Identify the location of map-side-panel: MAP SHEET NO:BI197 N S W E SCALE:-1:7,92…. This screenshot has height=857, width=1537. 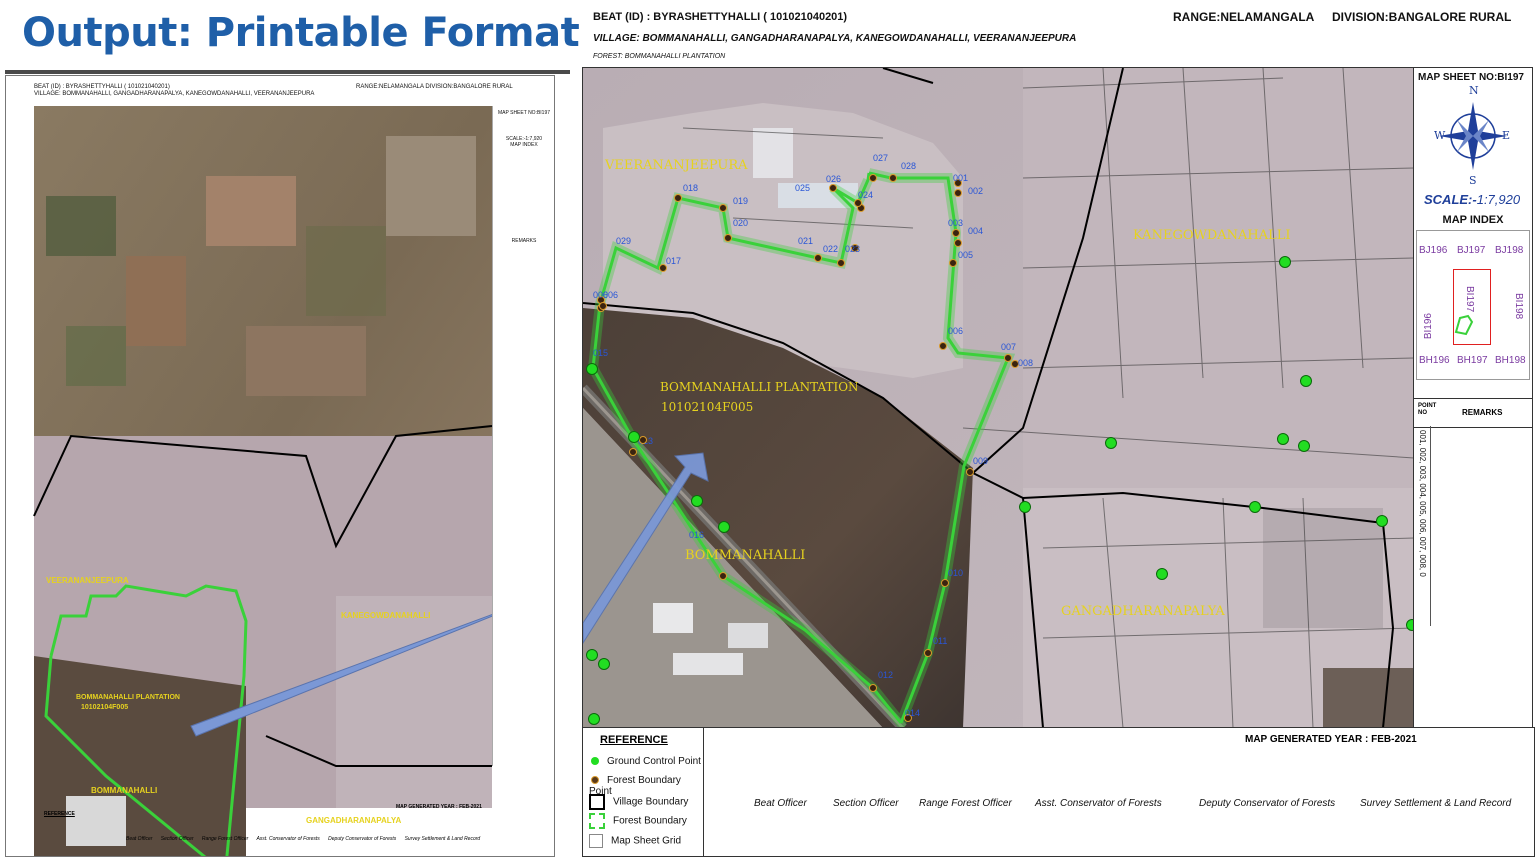
(1473, 398).